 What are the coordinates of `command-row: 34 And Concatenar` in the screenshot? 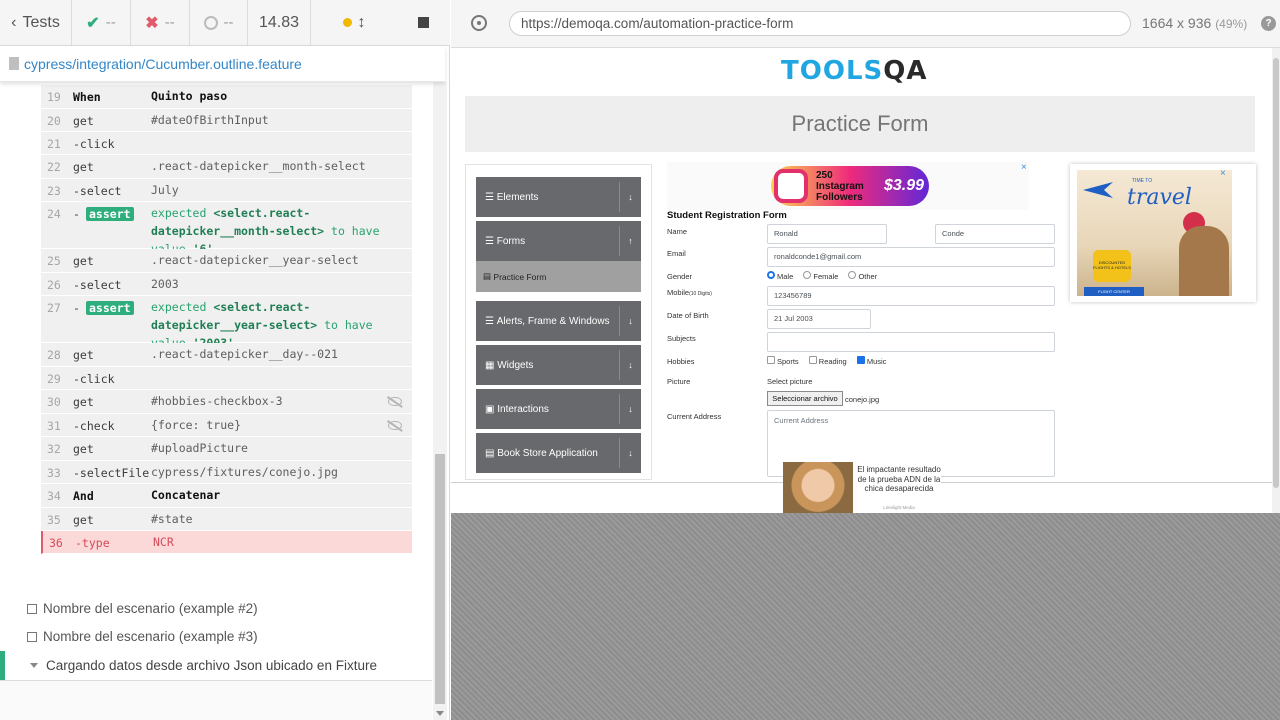 It's located at (226, 496).